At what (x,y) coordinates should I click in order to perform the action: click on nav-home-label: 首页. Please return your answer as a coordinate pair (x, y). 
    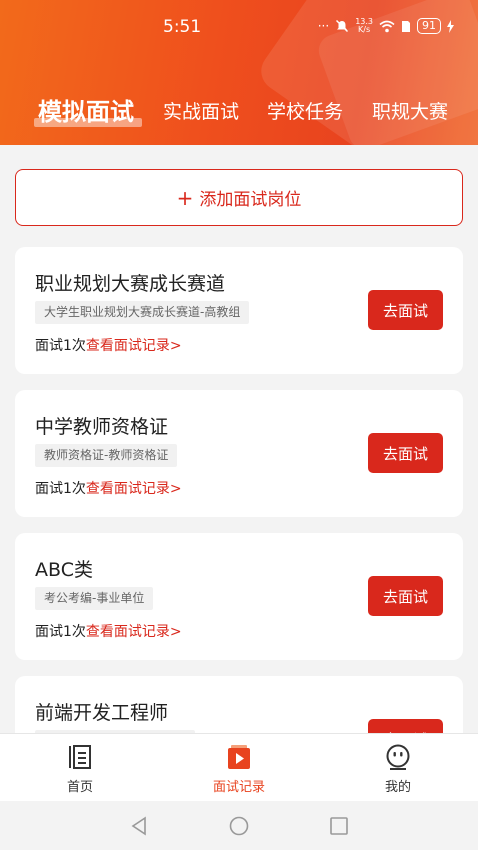
    Looking at the image, I should click on (79, 787).